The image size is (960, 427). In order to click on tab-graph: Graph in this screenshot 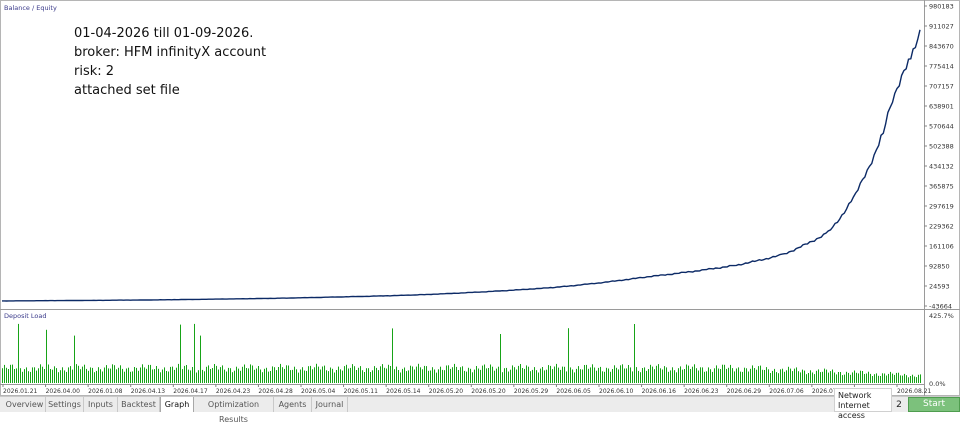, I will do `click(177, 404)`.